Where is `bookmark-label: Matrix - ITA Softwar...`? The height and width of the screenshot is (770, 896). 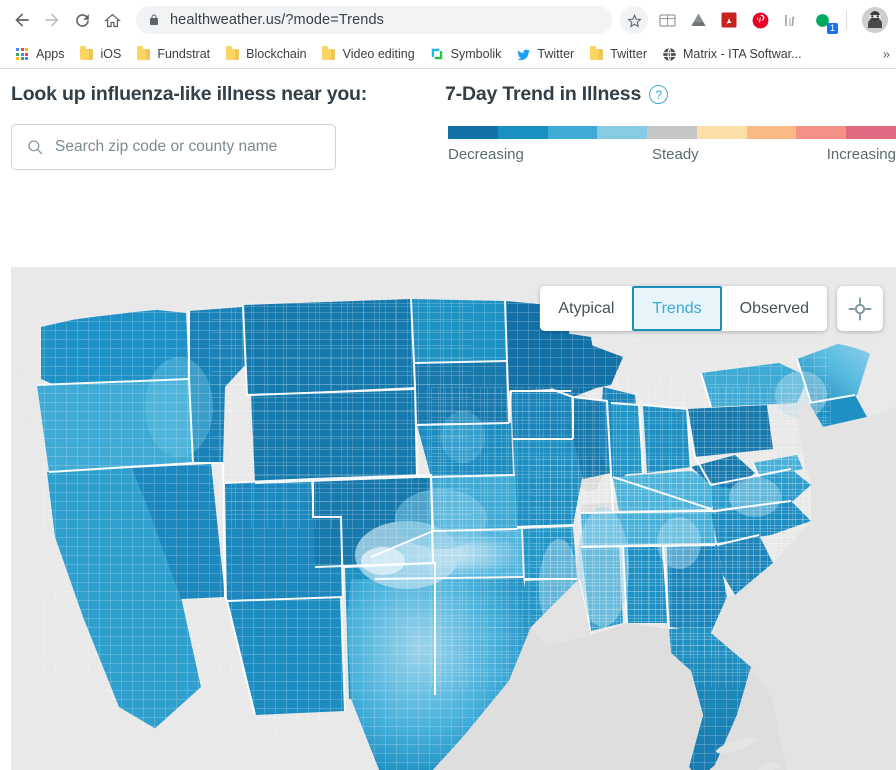 bookmark-label: Matrix - ITA Softwar... is located at coordinates (742, 54).